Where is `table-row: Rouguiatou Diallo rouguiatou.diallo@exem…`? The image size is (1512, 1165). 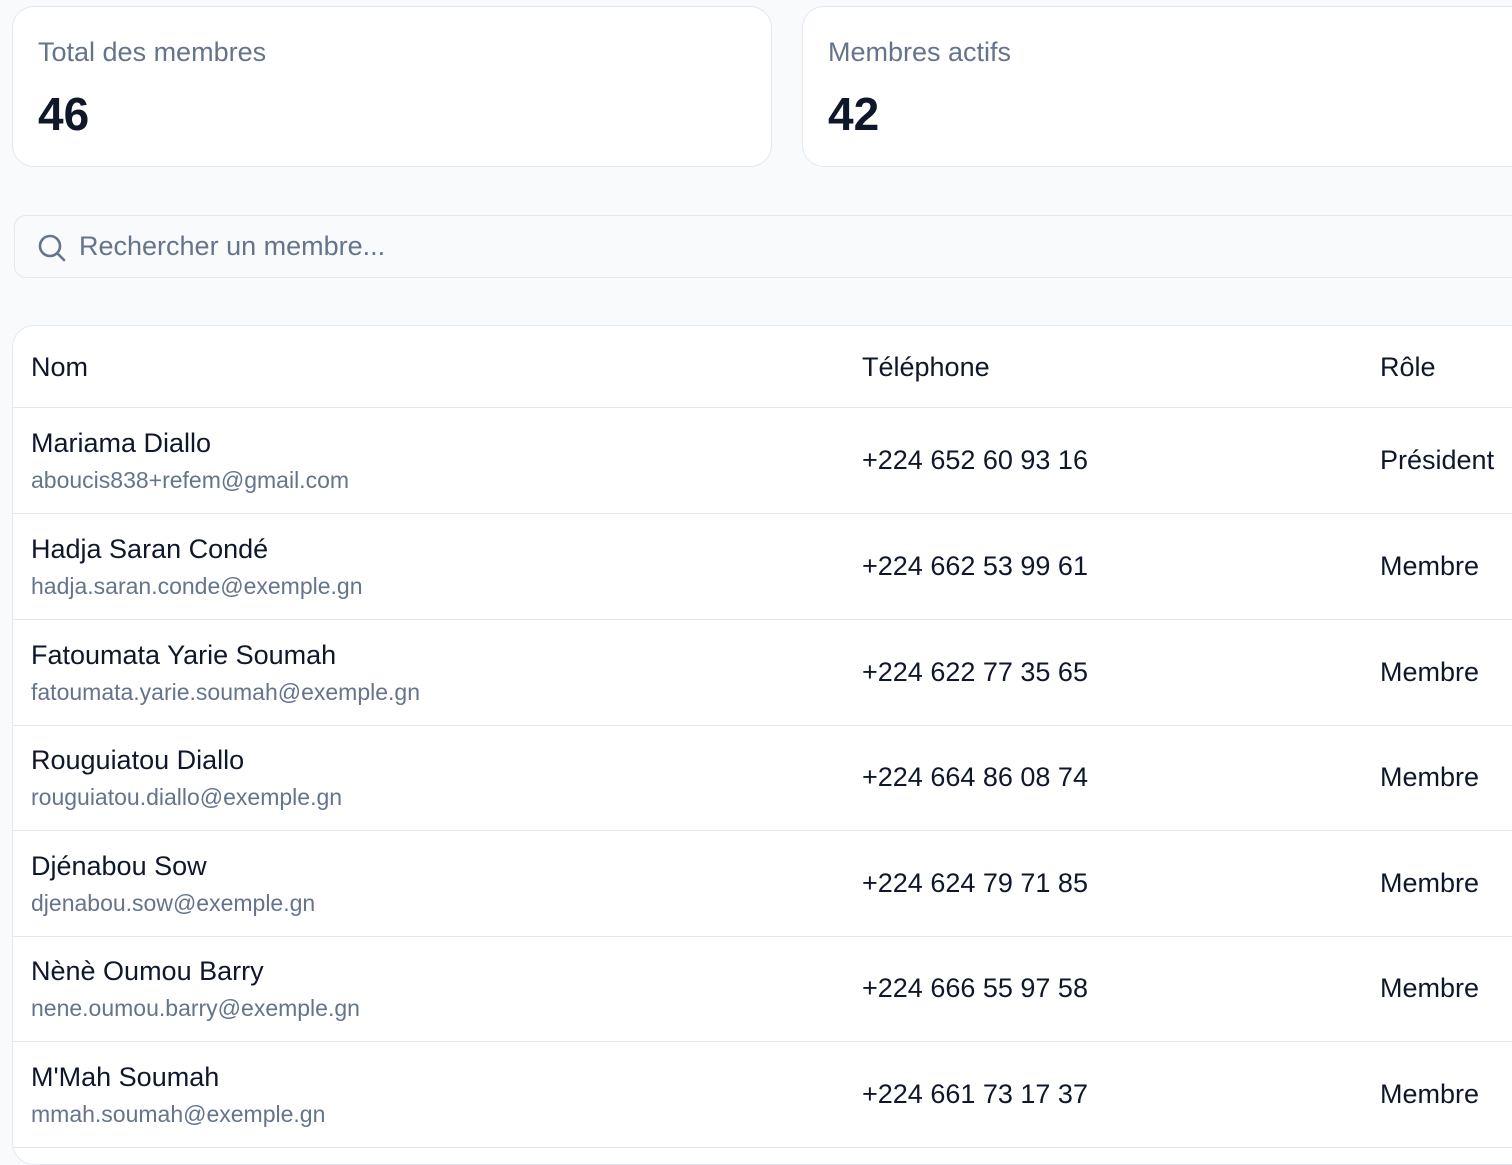
table-row: Rouguiatou Diallo rouguiatou.diallo@exem… is located at coordinates (762, 778).